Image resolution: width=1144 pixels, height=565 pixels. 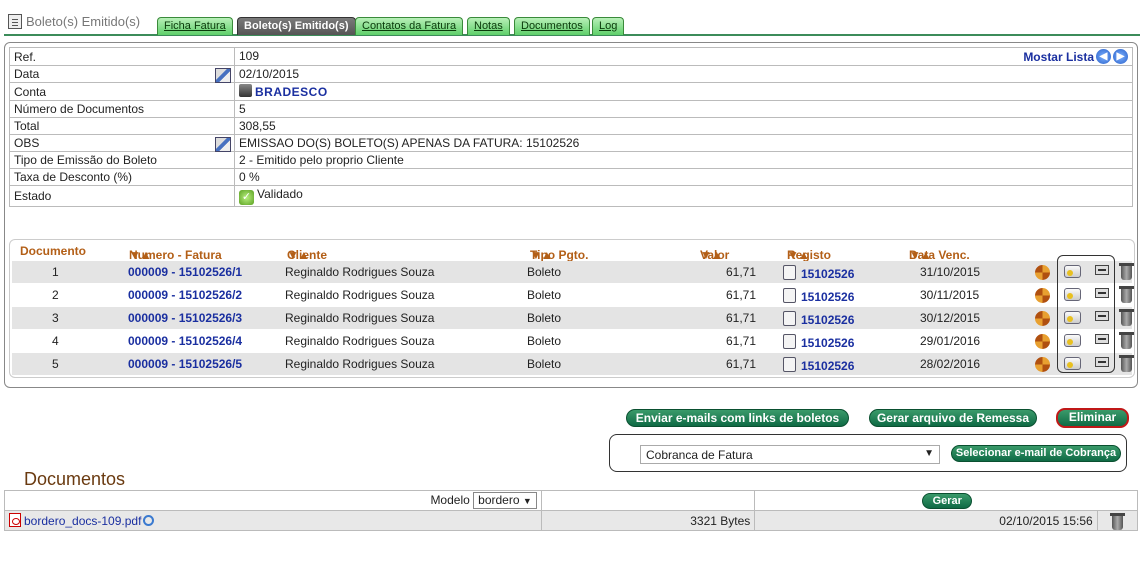 What do you see at coordinates (683, 126) in the screenshot?
I see `info-value-total: 308,55` at bounding box center [683, 126].